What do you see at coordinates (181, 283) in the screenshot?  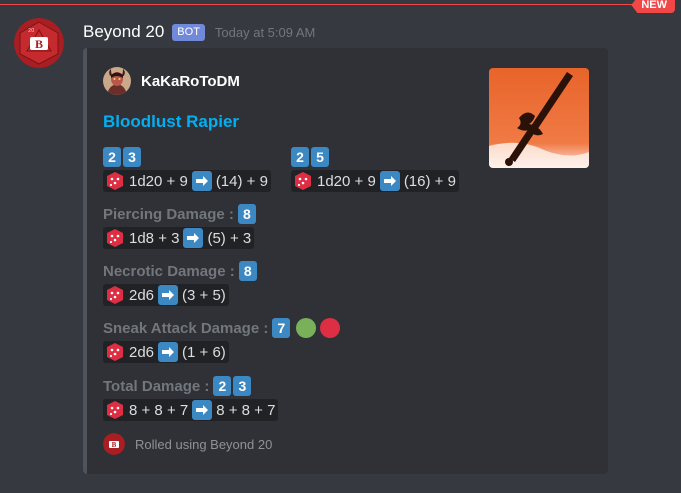 I see `necrotic-damage-field: Necrotic Damage : 8 2d6 (3 + 5)` at bounding box center [181, 283].